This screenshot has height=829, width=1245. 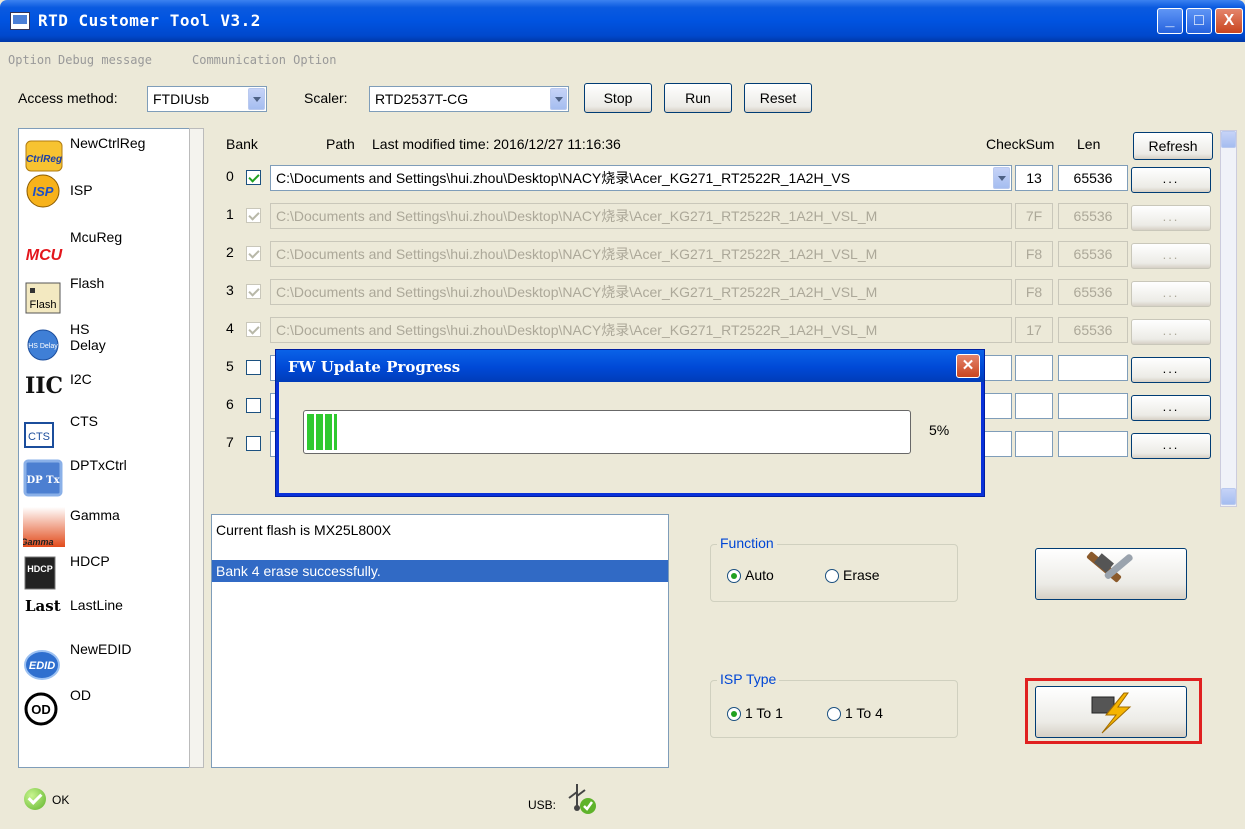 I want to click on close-button: X, so click(x=1229, y=21).